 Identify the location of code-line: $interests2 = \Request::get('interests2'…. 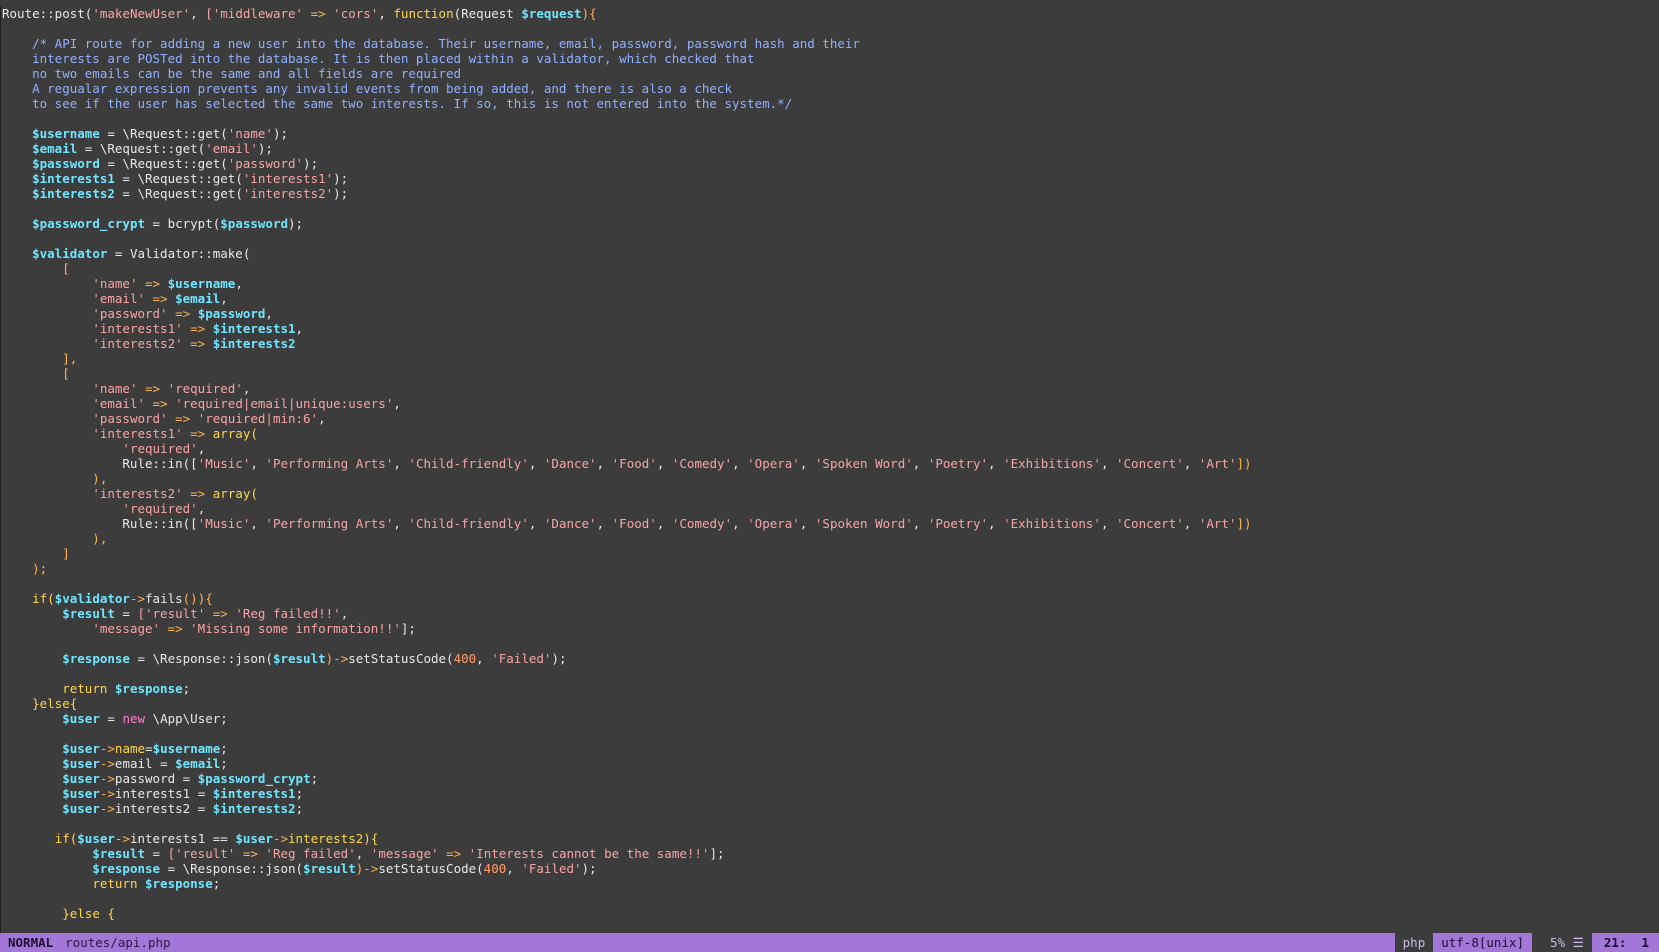
(830, 193).